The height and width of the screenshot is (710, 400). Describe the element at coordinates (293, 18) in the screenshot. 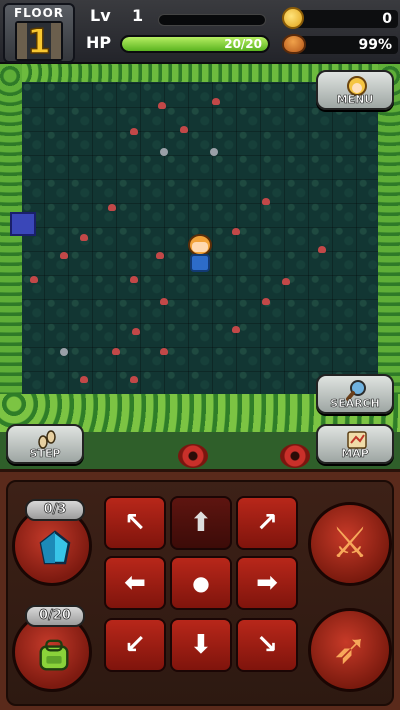

I see `coin-icon` at that location.